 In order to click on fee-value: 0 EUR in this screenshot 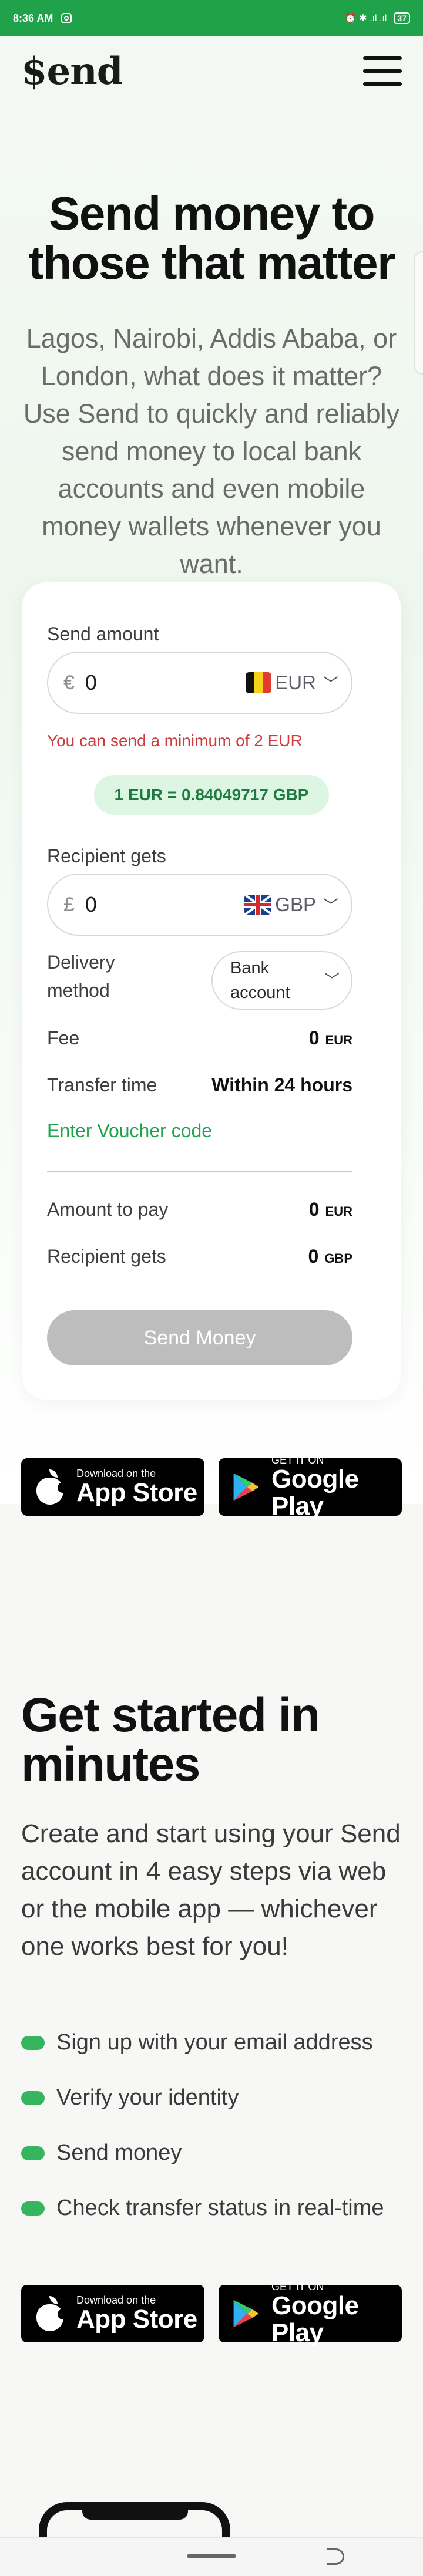, I will do `click(330, 1037)`.